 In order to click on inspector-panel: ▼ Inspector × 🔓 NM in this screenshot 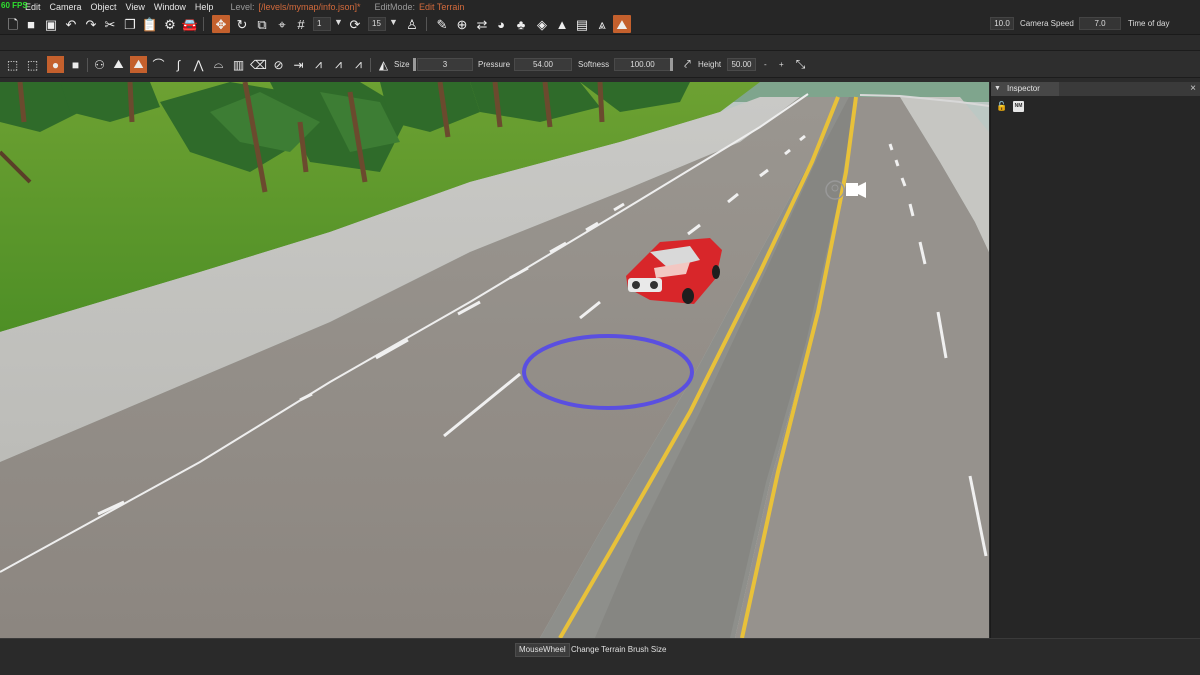, I will do `click(1095, 360)`.